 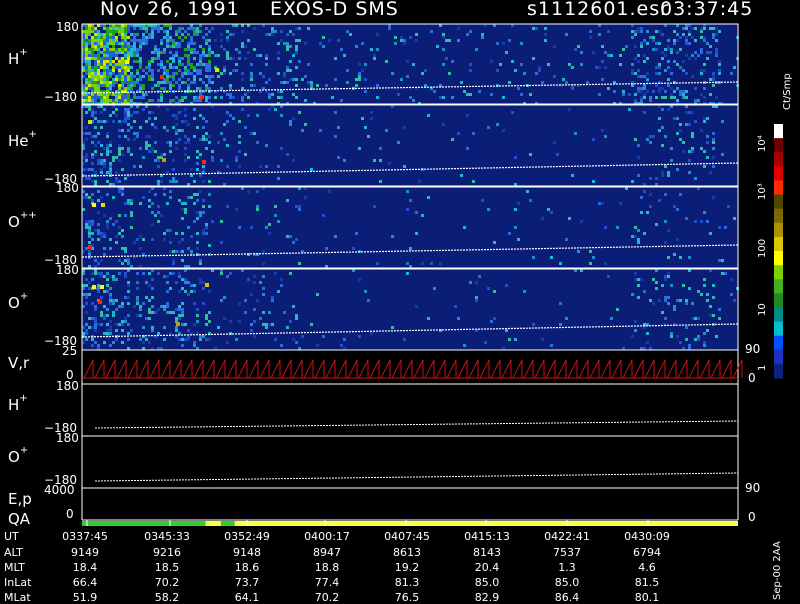 I want to click on footer-row-label: MLT, so click(x=14, y=567).